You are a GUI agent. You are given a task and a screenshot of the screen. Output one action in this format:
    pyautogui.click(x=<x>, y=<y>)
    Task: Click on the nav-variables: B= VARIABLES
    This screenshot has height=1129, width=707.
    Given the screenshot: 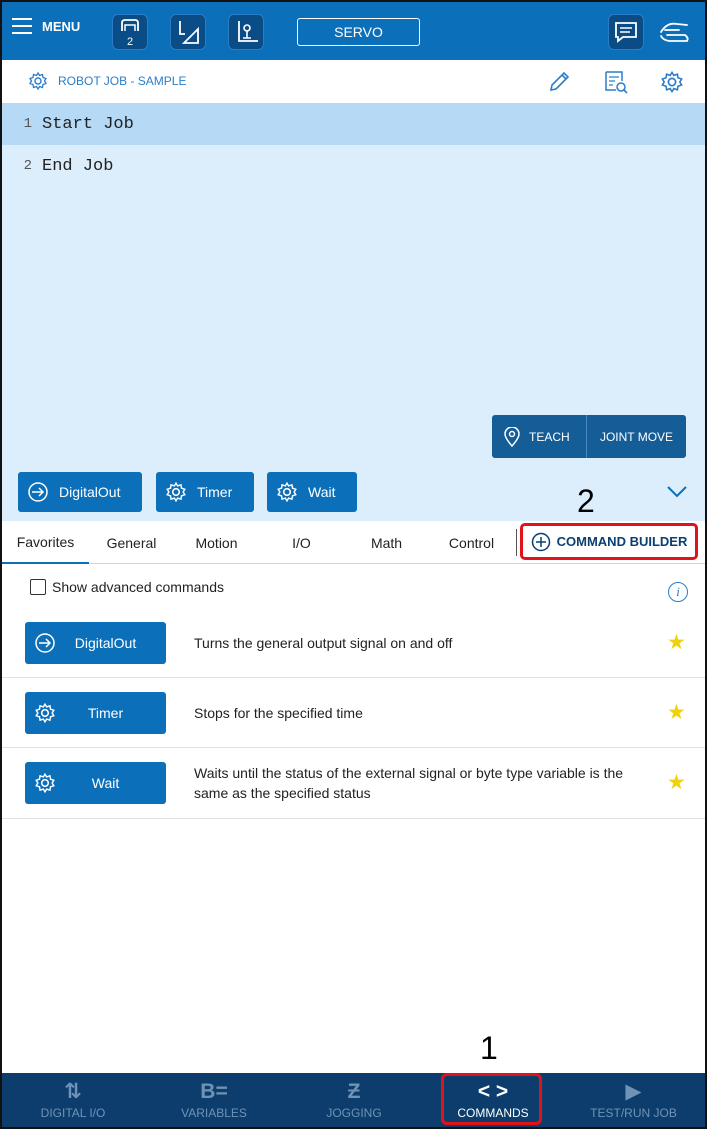 What is the action you would take?
    pyautogui.click(x=214, y=1100)
    